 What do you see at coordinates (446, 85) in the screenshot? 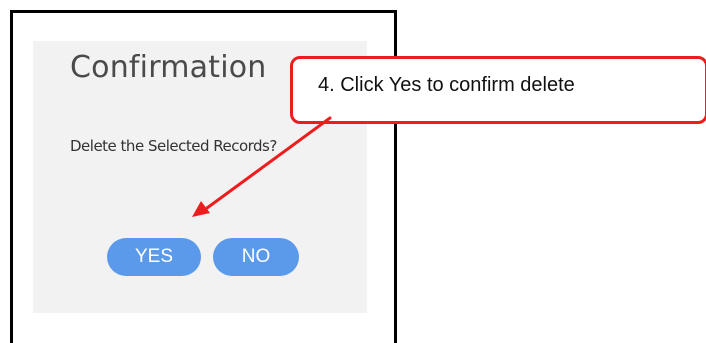
I see `callout-text: 4. Click Yes to confirm delete` at bounding box center [446, 85].